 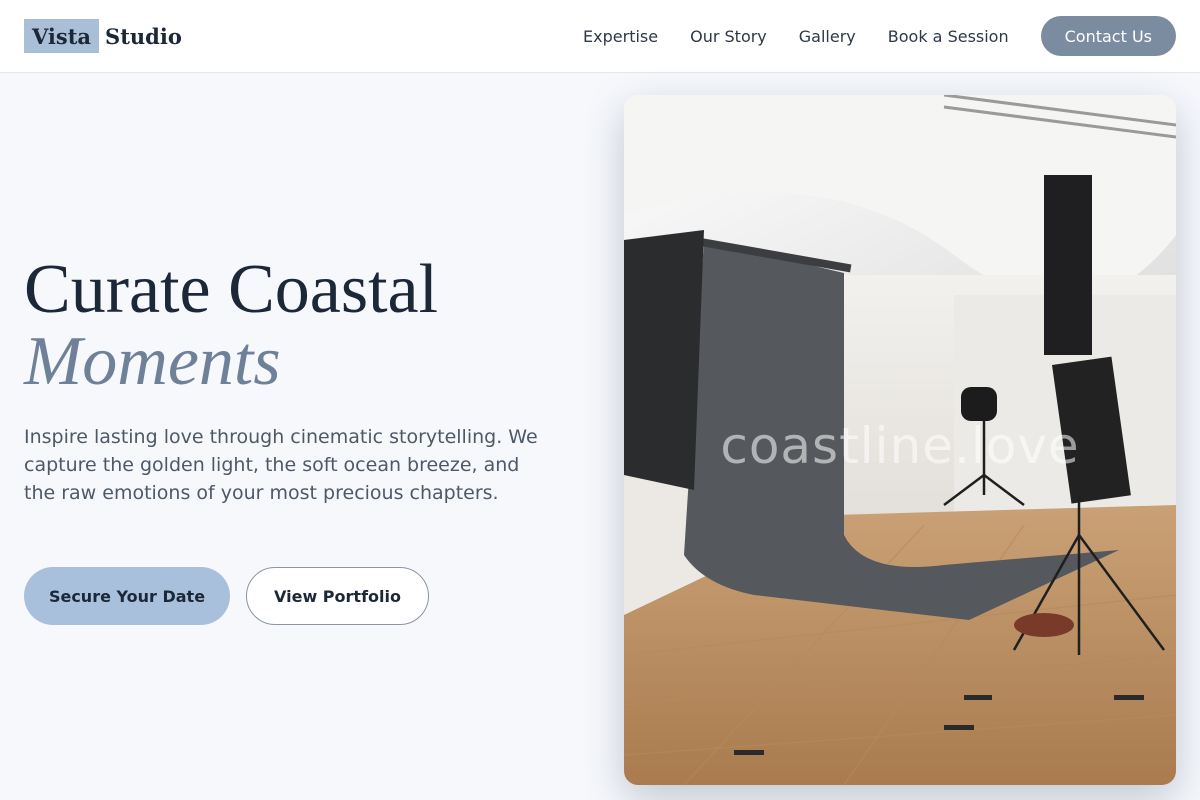 I want to click on hero-title-line1: Curate Coastal, so click(x=231, y=289).